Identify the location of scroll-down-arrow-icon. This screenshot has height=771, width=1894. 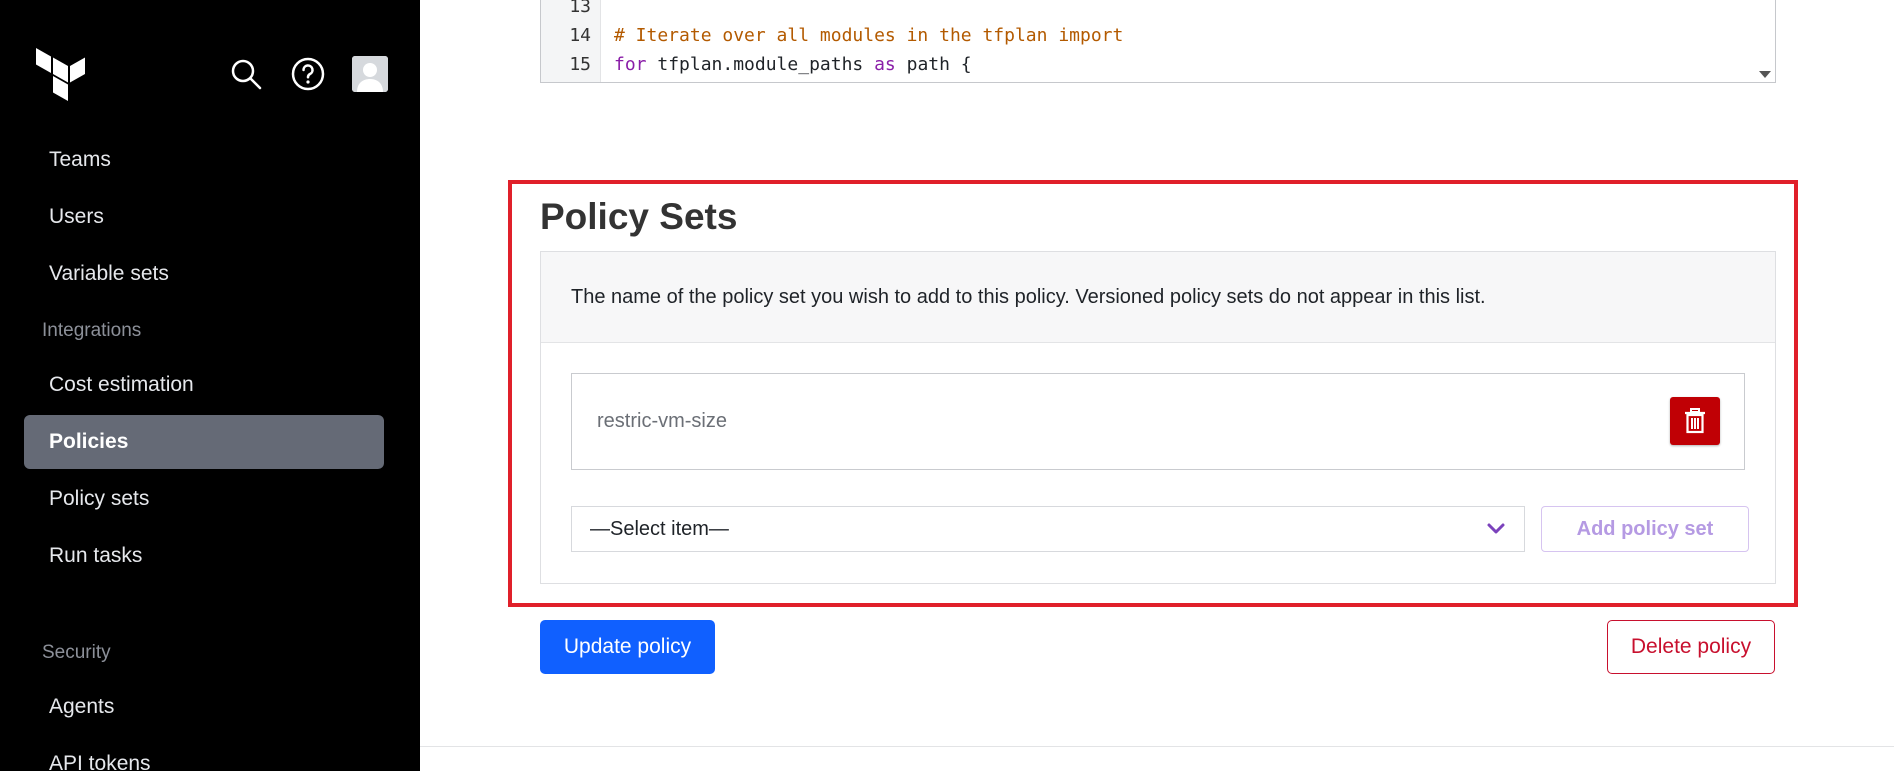
(1765, 74).